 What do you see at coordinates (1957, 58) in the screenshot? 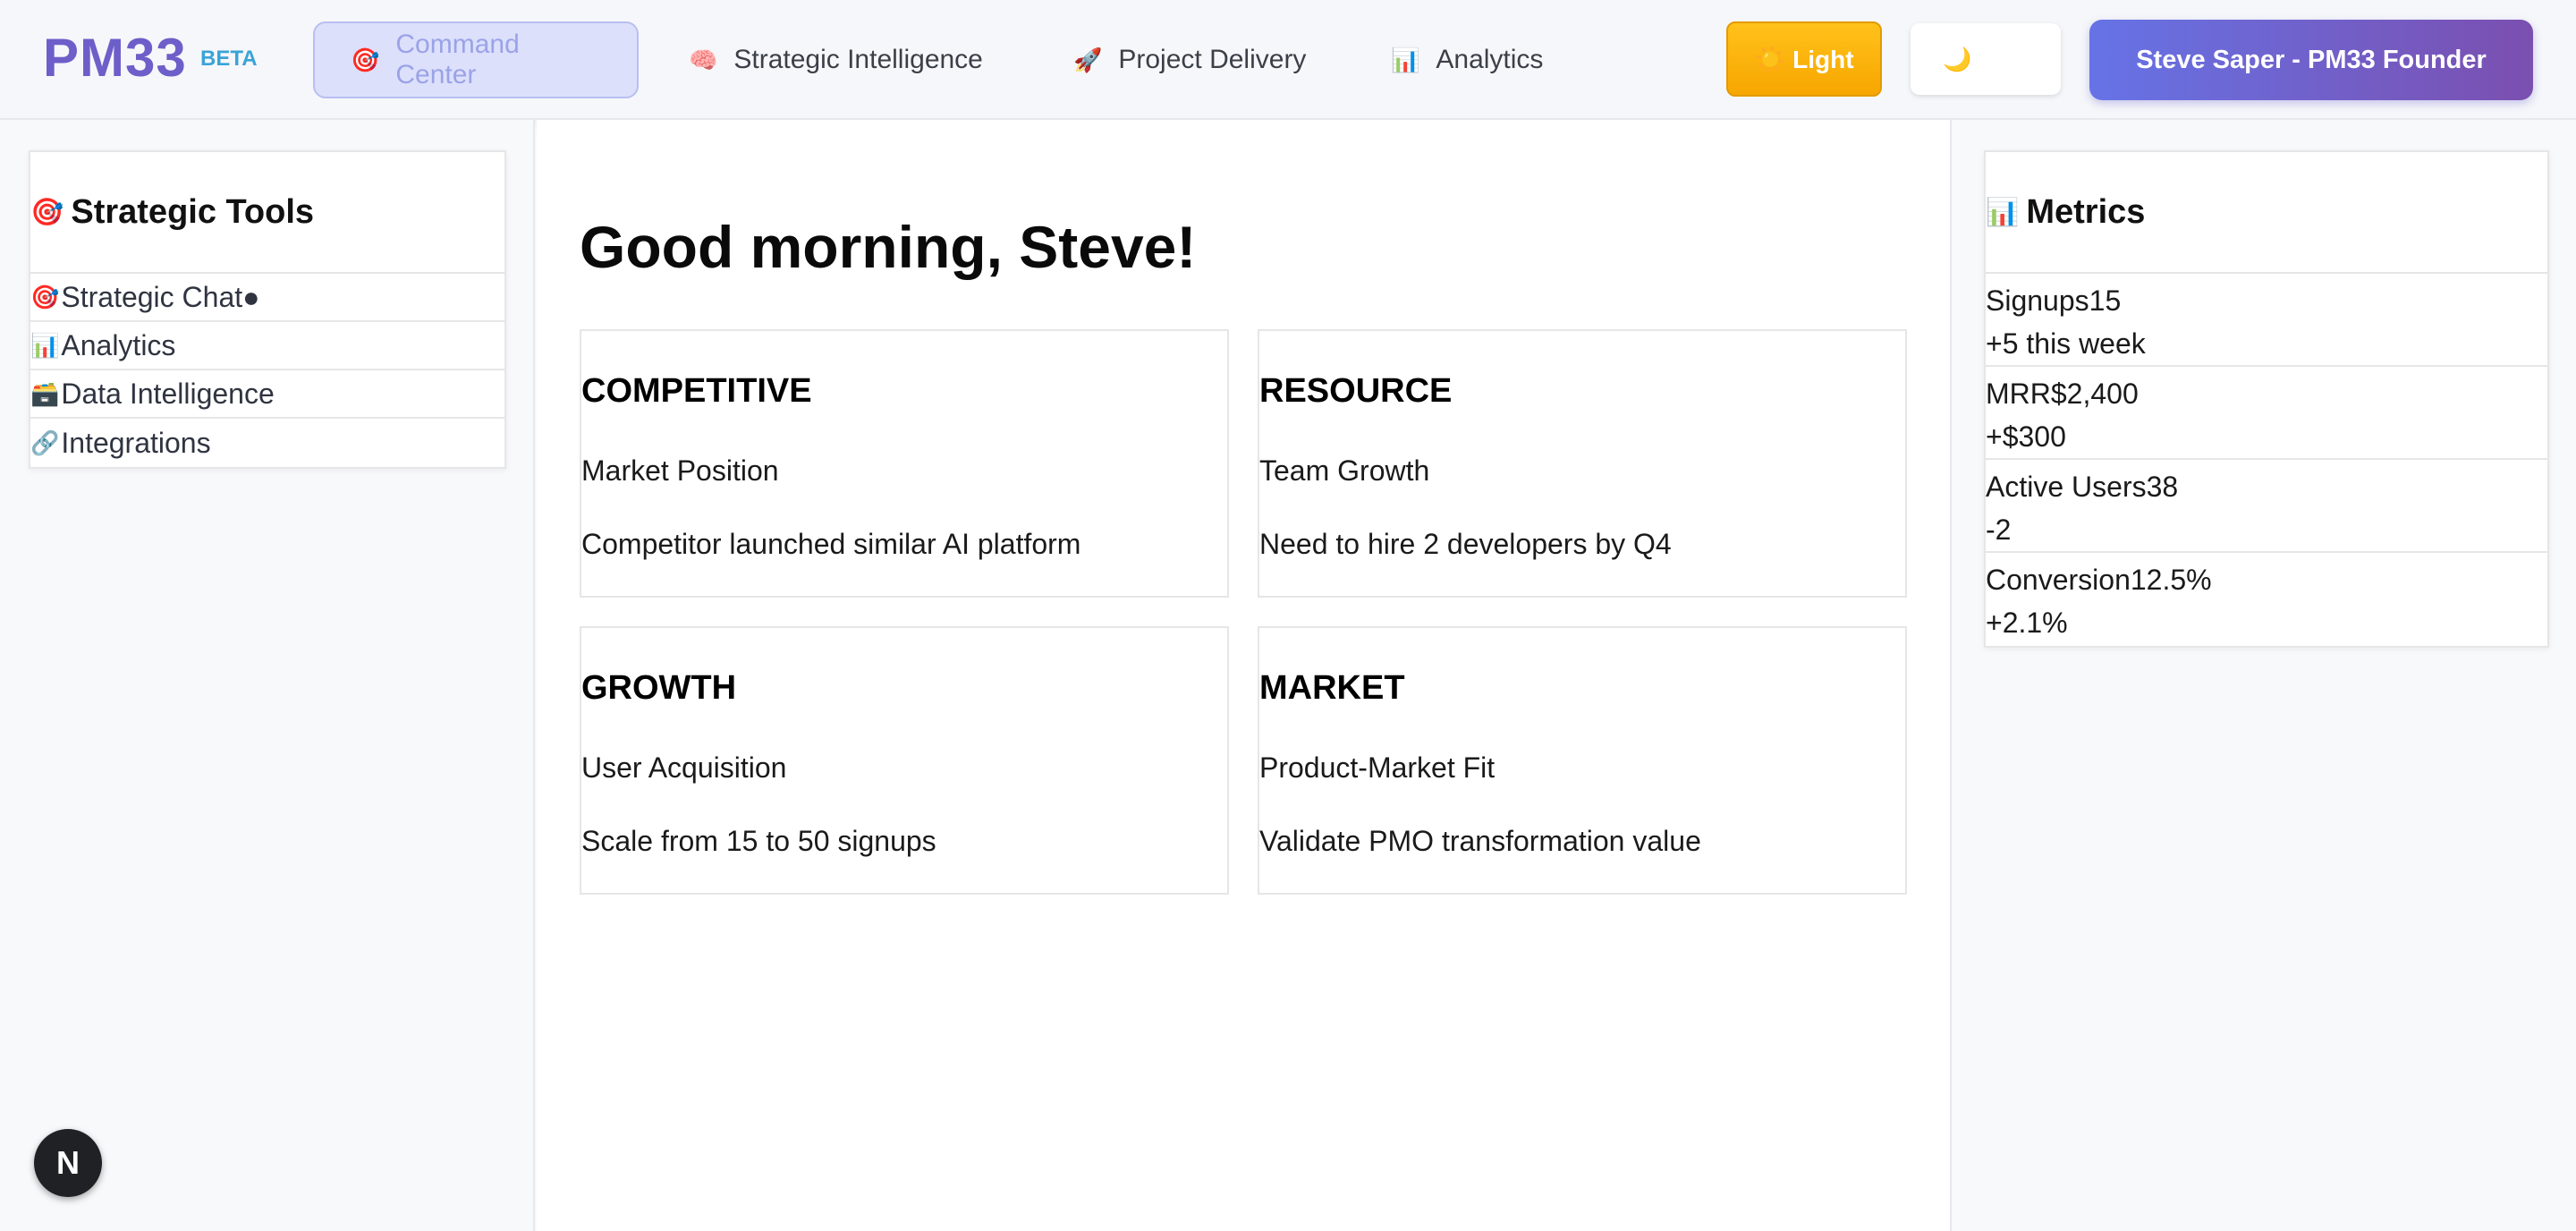
I see `moon-icon: 🌙` at bounding box center [1957, 58].